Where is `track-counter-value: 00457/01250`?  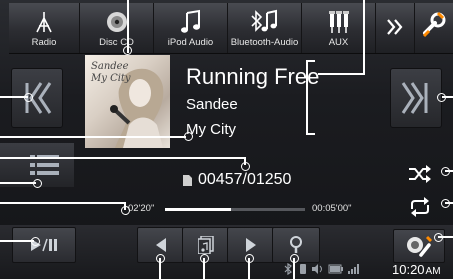
track-counter-value: 00457/01250 is located at coordinates (245, 179).